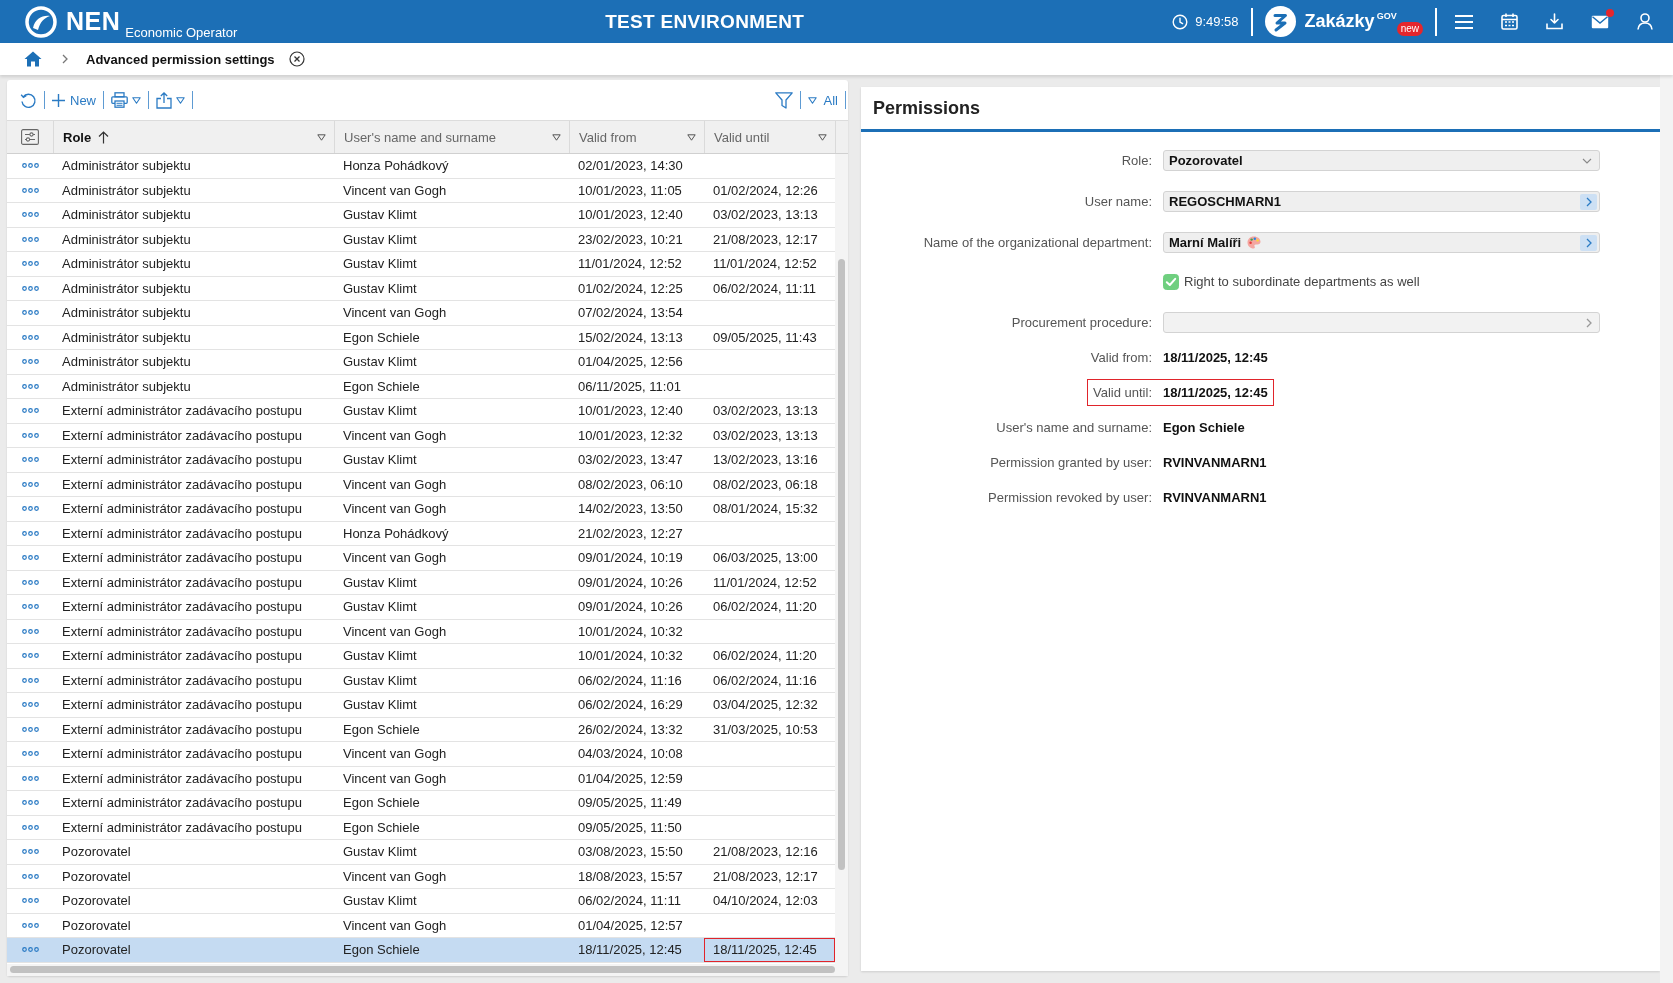 The image size is (1673, 983). I want to click on download-icon, so click(1554, 21).